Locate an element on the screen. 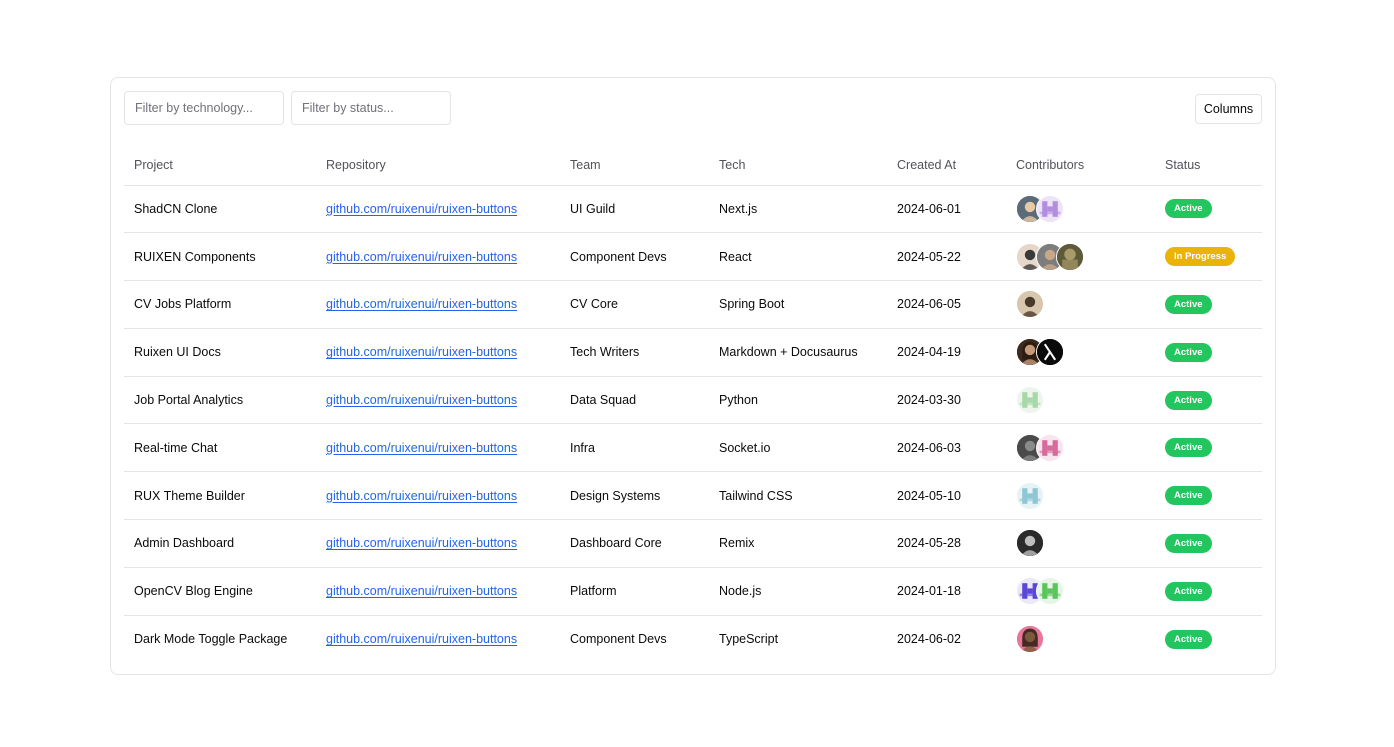  cell-team: UI Guild is located at coordinates (634, 209).